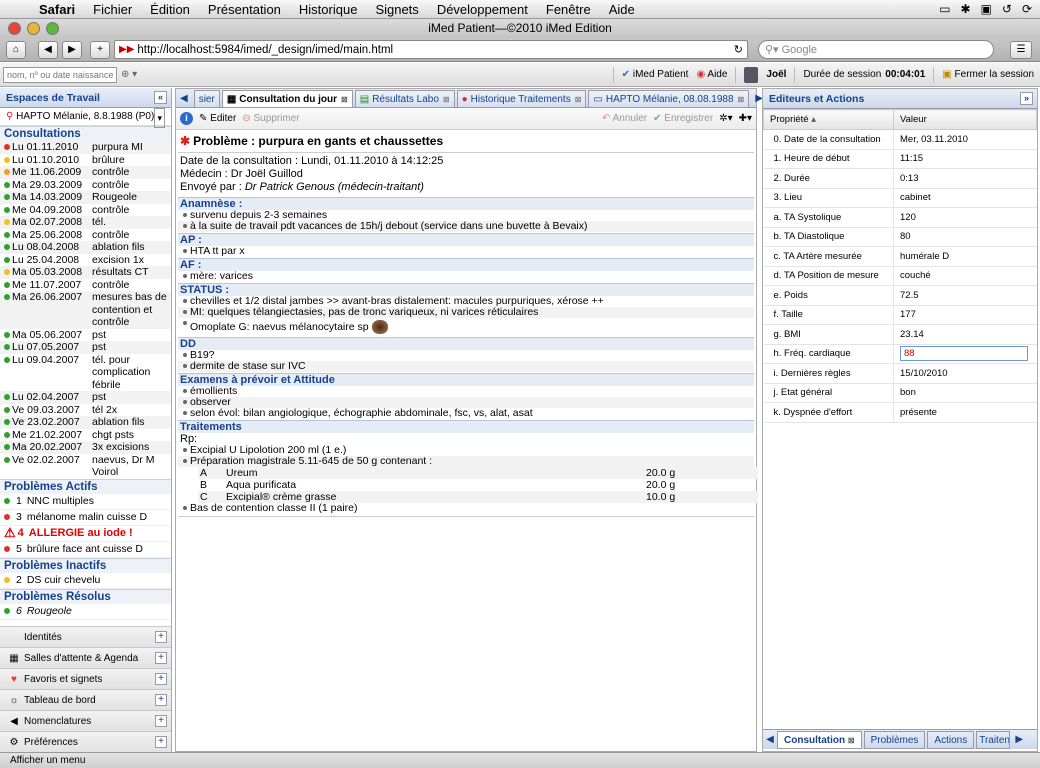 The width and height of the screenshot is (1040, 768). What do you see at coordinates (894, 739) in the screenshot?
I see `tab-problemes: Problèmes` at bounding box center [894, 739].